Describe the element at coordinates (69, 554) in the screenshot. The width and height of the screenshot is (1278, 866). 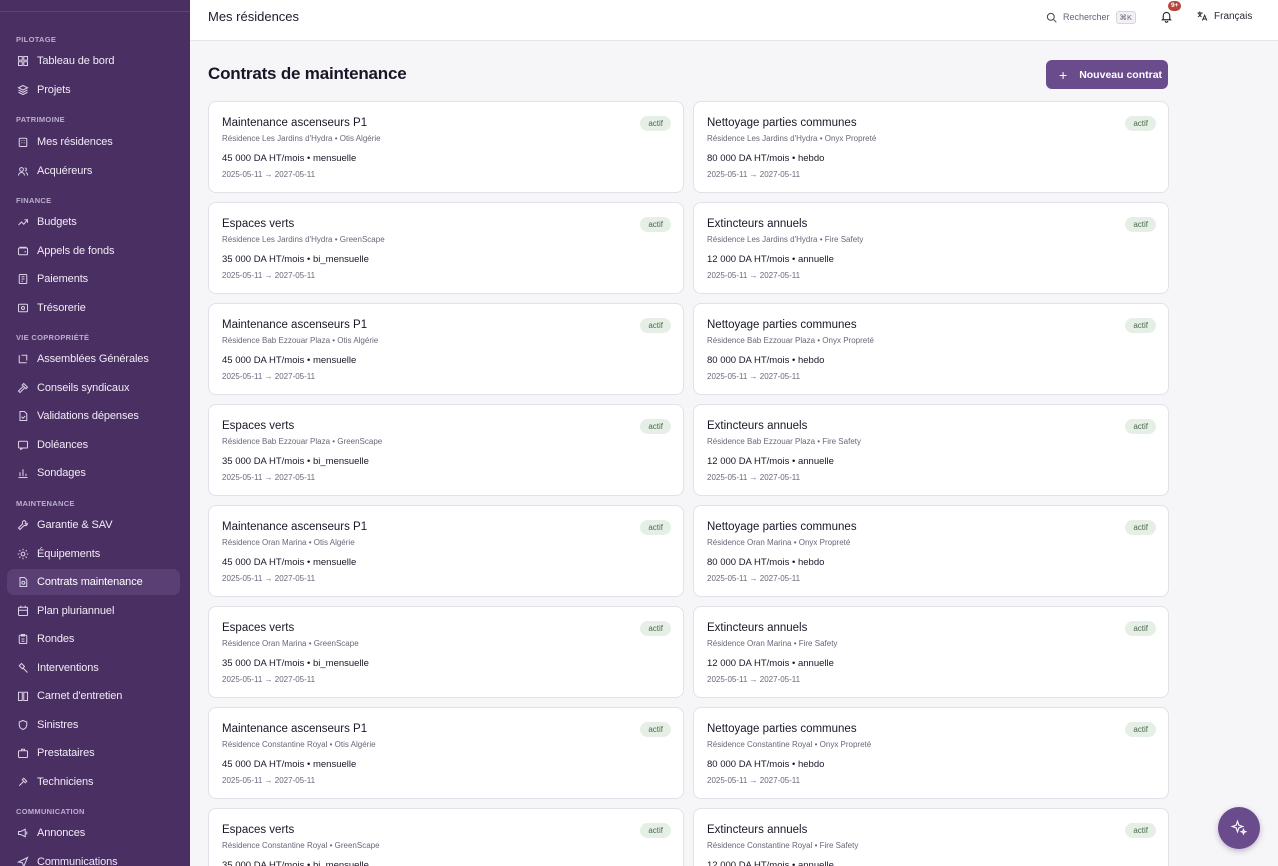
I see `sidebar-item-label: Équipements` at that location.